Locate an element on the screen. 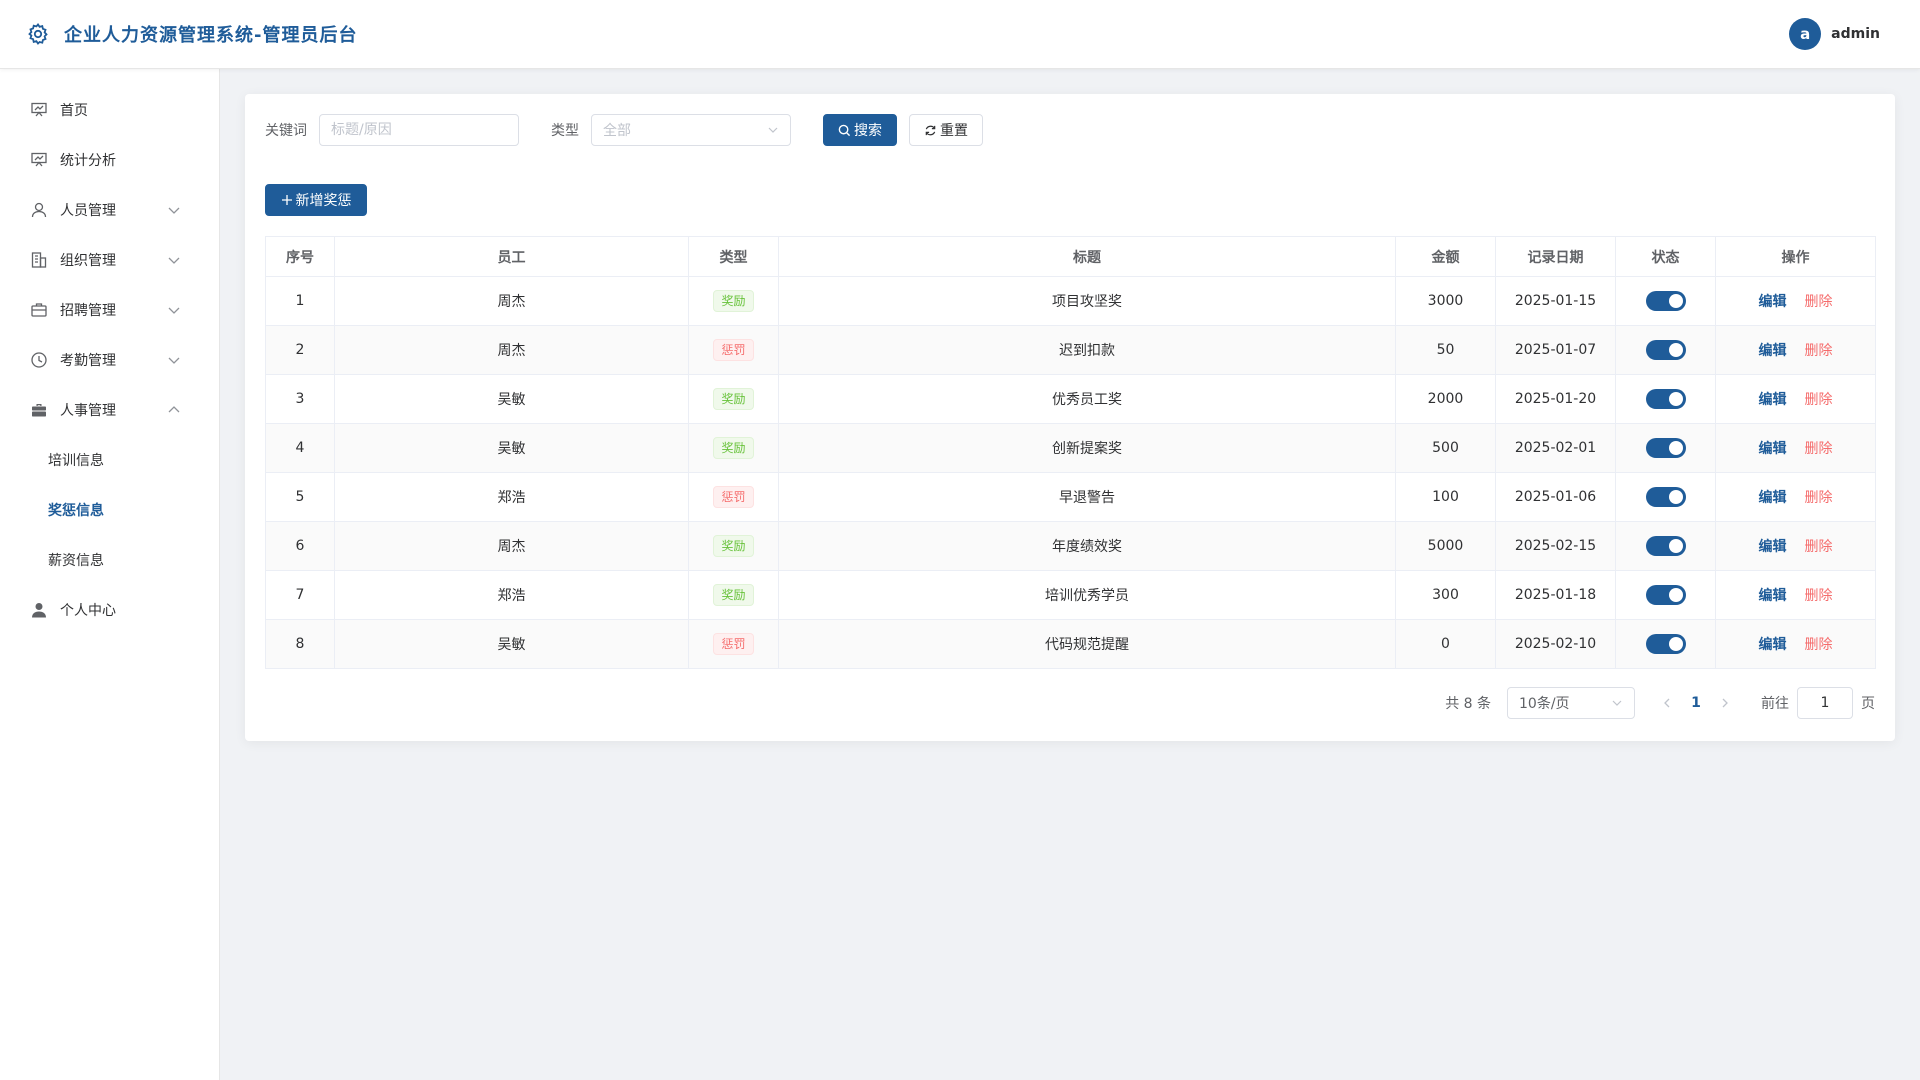 Image resolution: width=1920 pixels, height=1080 pixels. page-size-select: 10条/页 is located at coordinates (1571, 703).